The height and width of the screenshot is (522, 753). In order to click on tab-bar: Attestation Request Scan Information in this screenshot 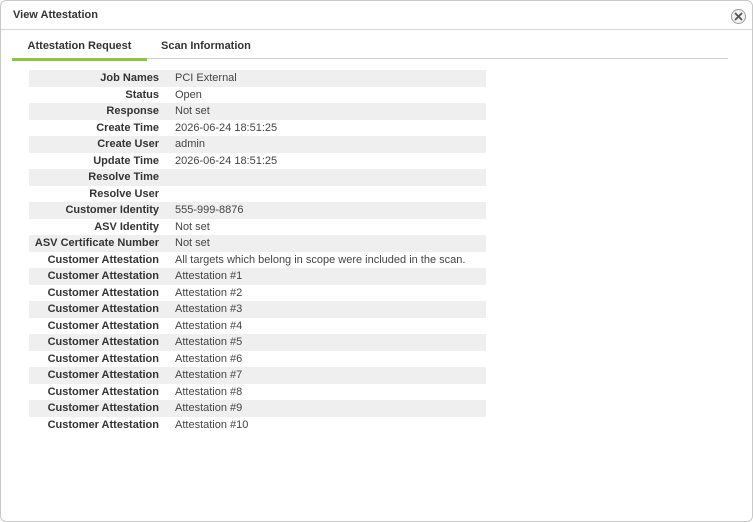, I will do `click(370, 49)`.